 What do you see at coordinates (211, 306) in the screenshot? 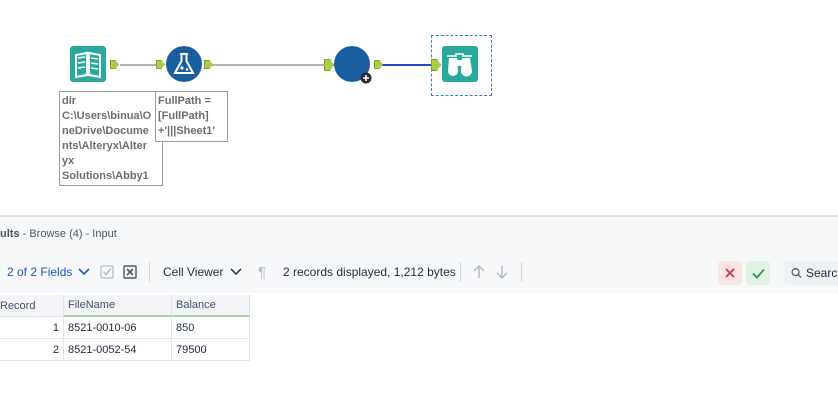
I see `column-header-balance: Balance` at bounding box center [211, 306].